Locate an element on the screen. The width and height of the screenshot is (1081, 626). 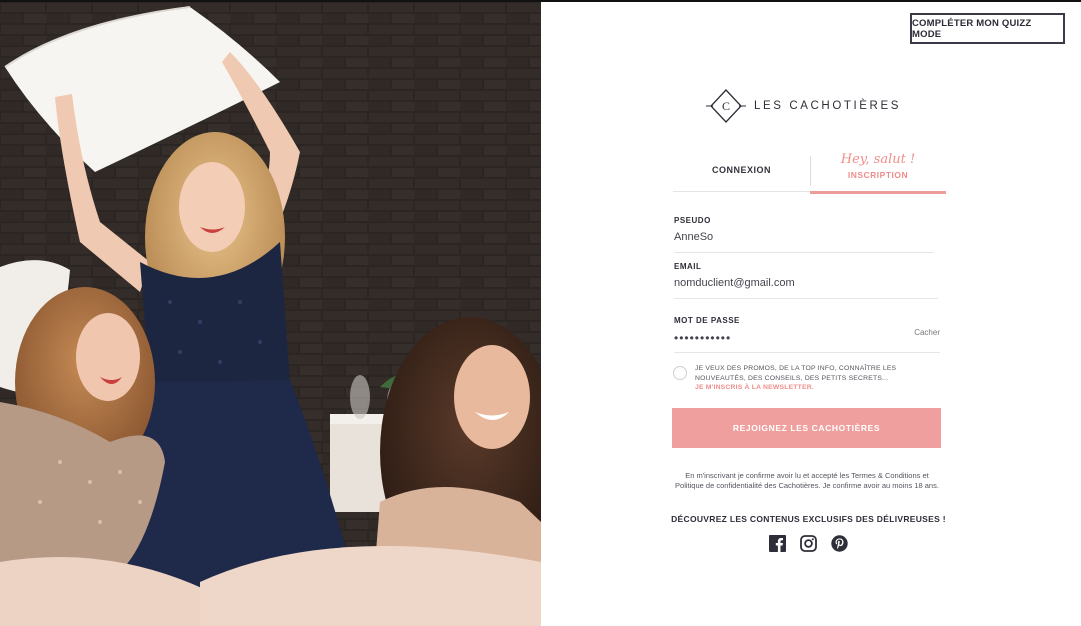
pseudo-underline is located at coordinates (804, 252).